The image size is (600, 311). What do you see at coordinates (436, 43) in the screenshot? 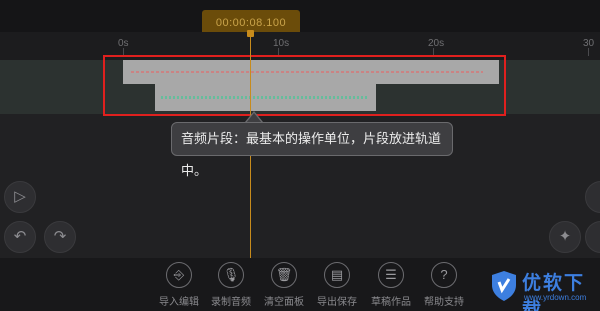
I see `ruler-tick-label: 20s` at bounding box center [436, 43].